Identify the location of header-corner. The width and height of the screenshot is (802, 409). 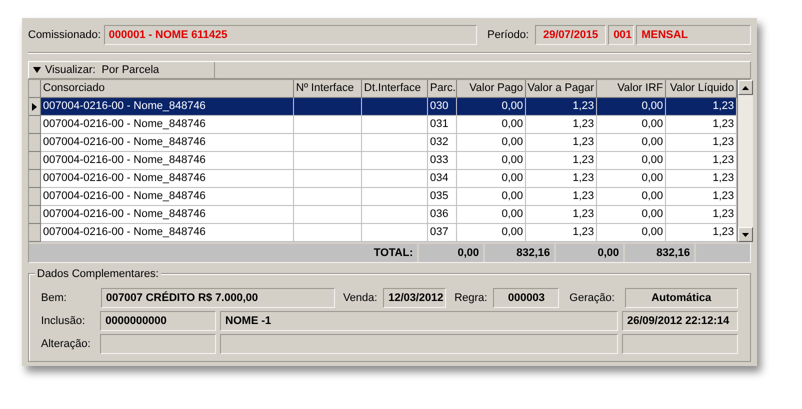
(35, 89).